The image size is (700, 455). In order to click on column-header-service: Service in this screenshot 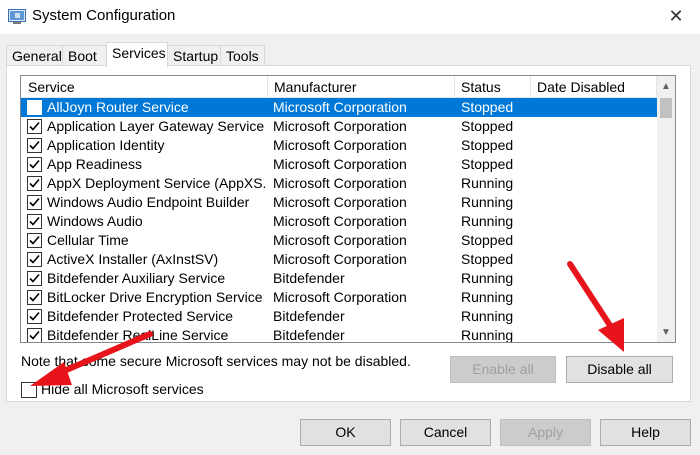, I will do `click(144, 87)`.